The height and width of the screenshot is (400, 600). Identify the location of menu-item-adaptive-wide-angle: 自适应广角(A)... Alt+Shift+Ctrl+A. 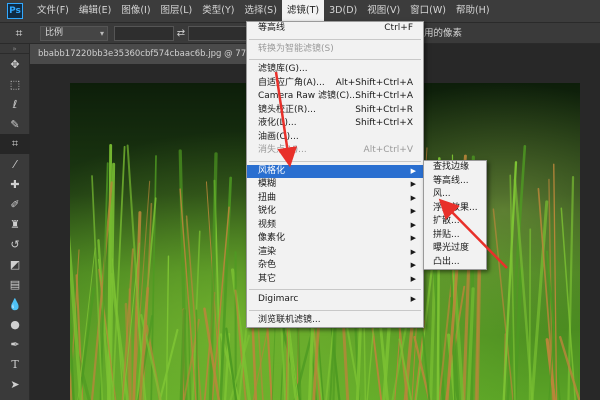
(335, 84).